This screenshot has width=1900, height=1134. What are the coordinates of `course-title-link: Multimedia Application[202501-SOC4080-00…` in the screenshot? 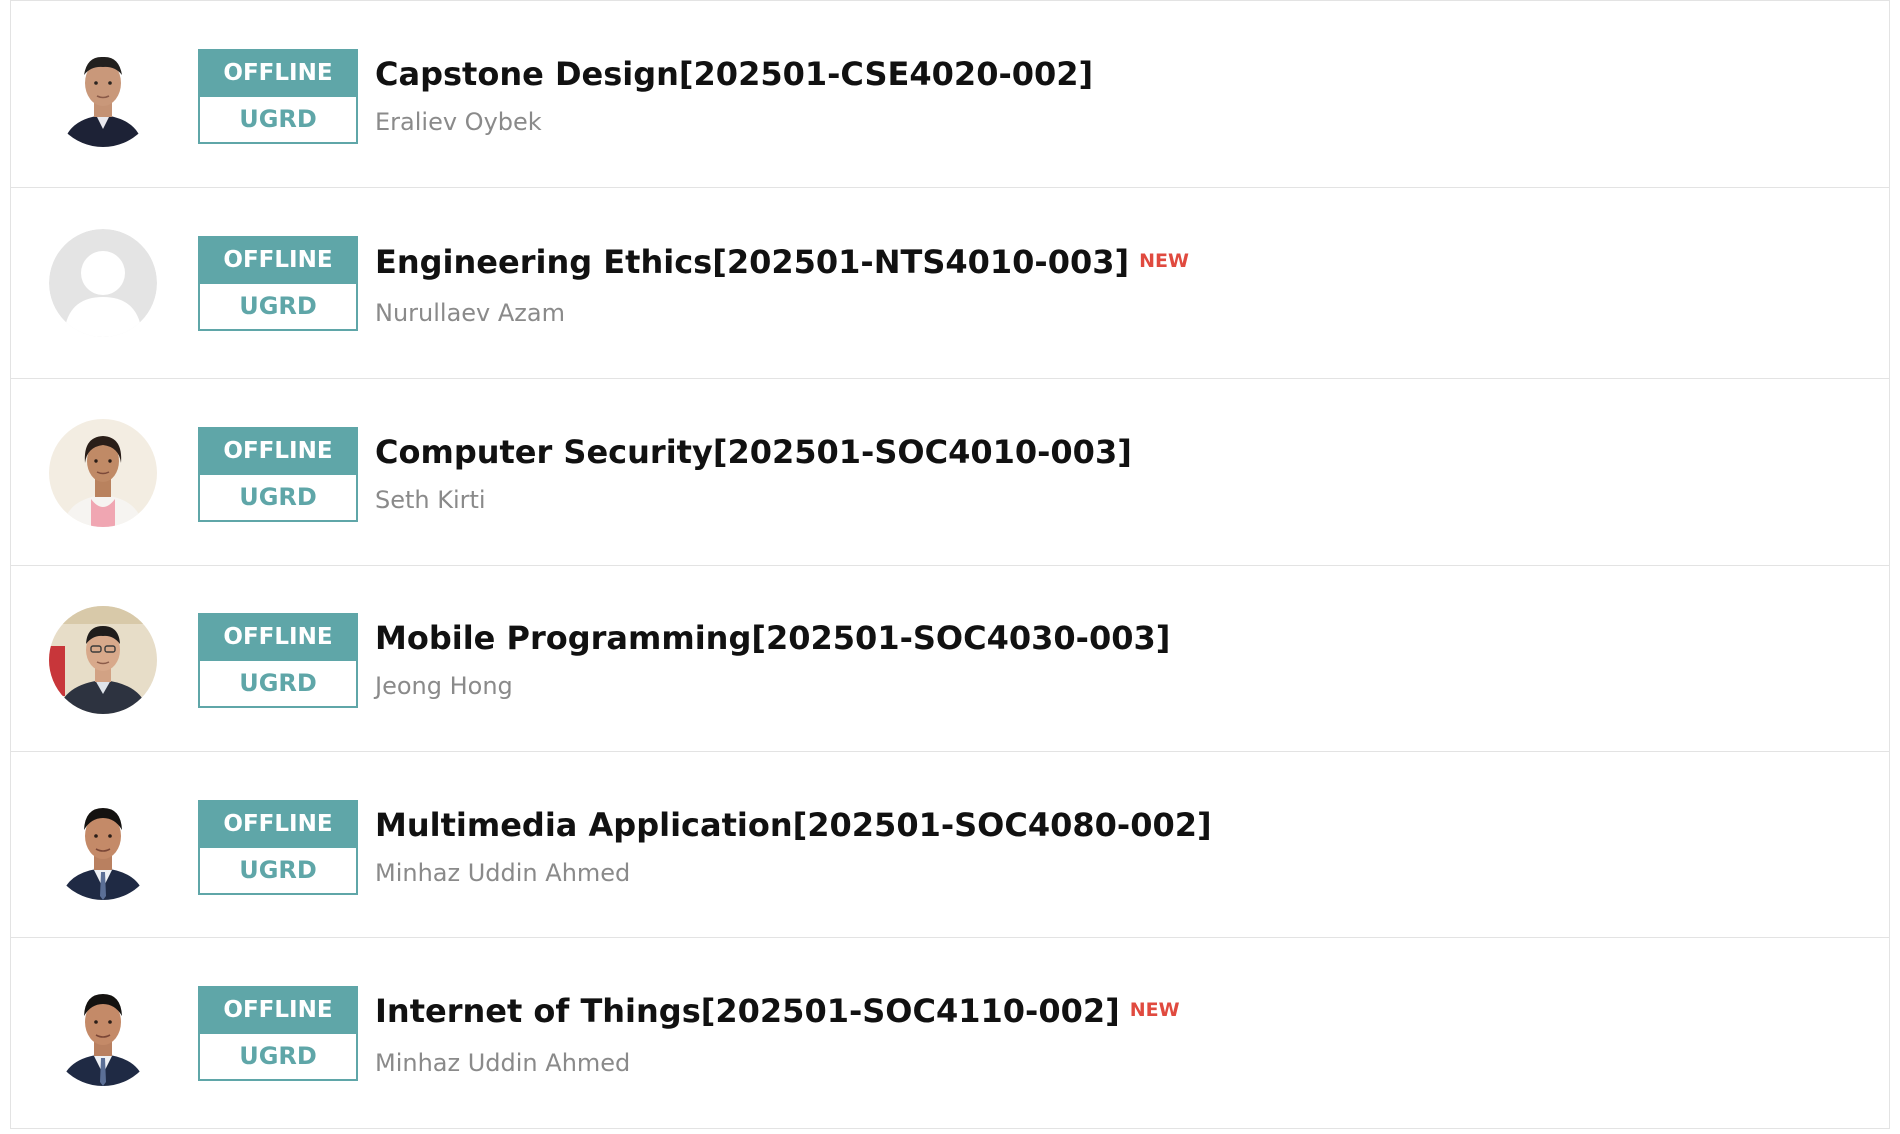 It's located at (793, 825).